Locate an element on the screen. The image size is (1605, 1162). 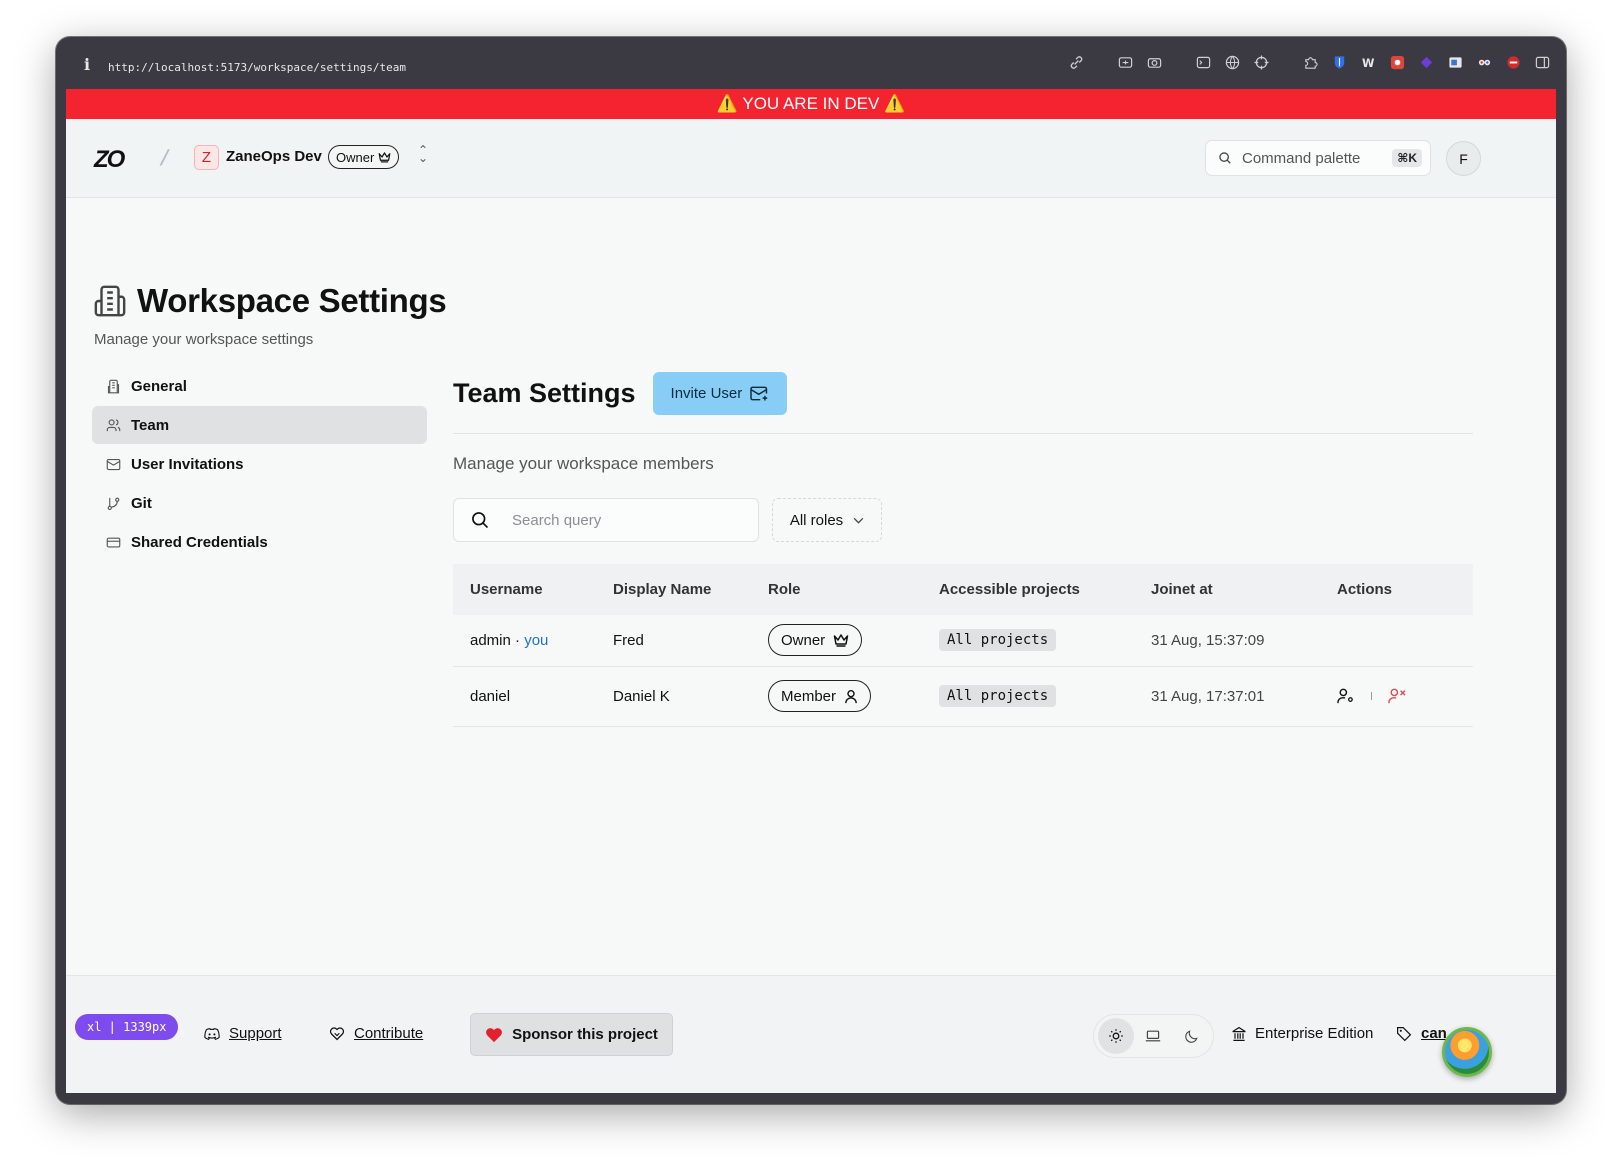
devtools-toggle-icon is located at coordinates (1467, 1052).